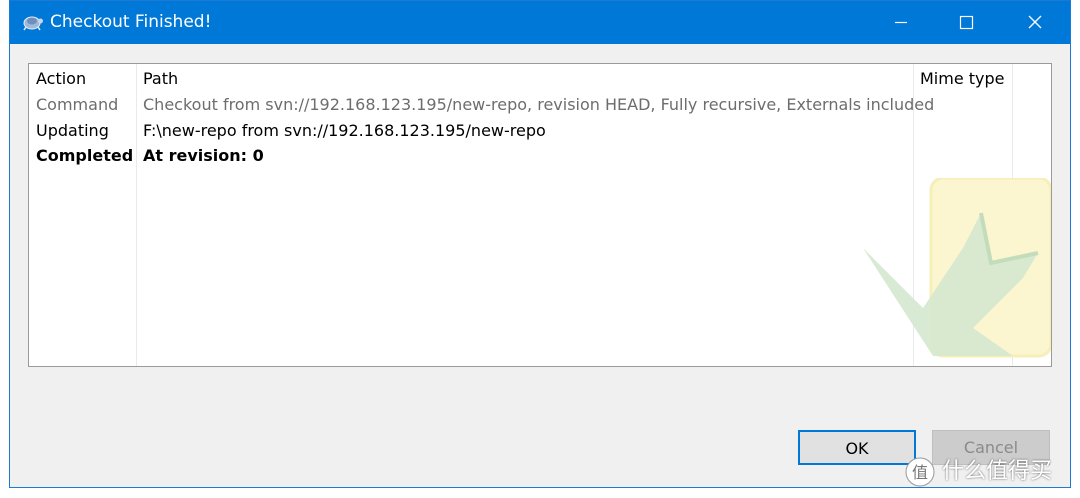  Describe the element at coordinates (997, 471) in the screenshot. I see `brand-text: 什么值得买` at that location.